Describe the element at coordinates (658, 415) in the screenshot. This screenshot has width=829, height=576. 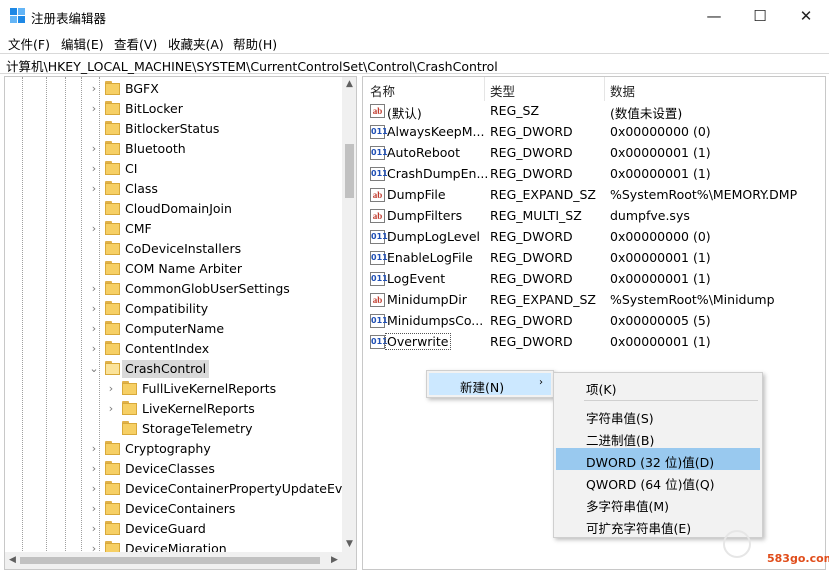
I see `submenu-item: 字符串值(S)` at that location.